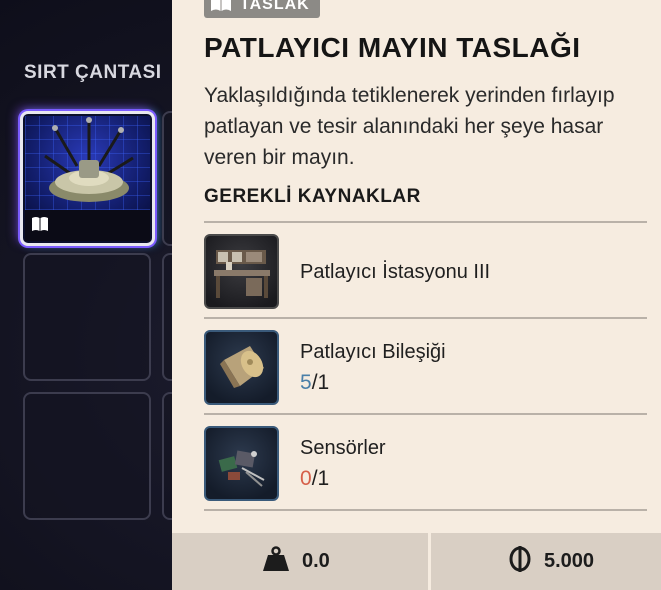 The height and width of the screenshot is (590, 661). I want to click on inventory-slot-selected, so click(87, 178).